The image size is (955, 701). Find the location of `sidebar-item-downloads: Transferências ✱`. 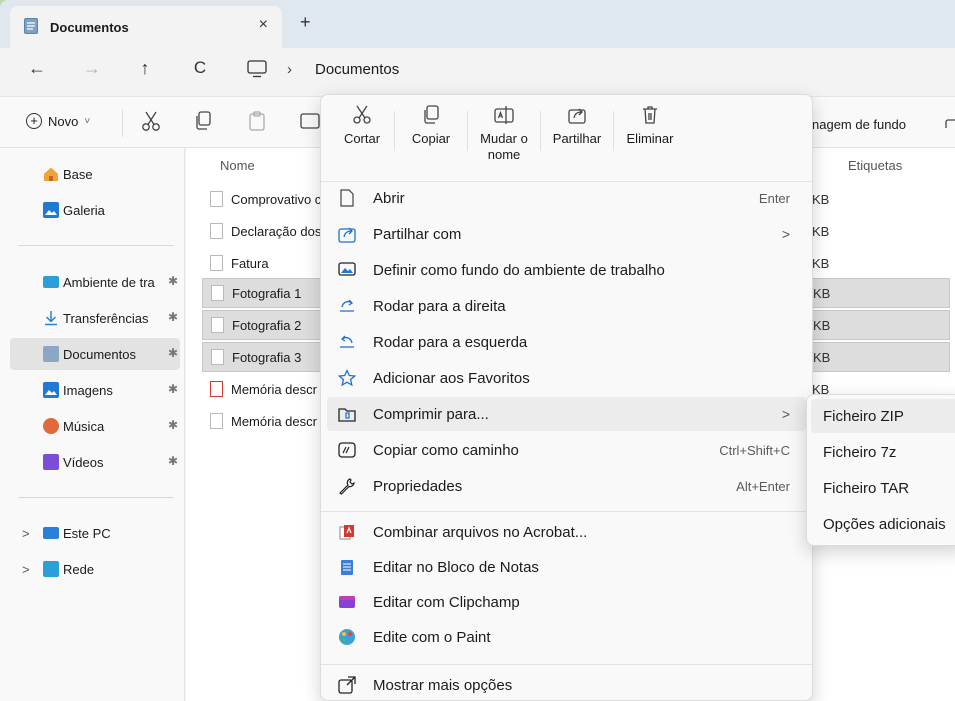

sidebar-item-downloads: Transferências ✱ is located at coordinates (95, 318).